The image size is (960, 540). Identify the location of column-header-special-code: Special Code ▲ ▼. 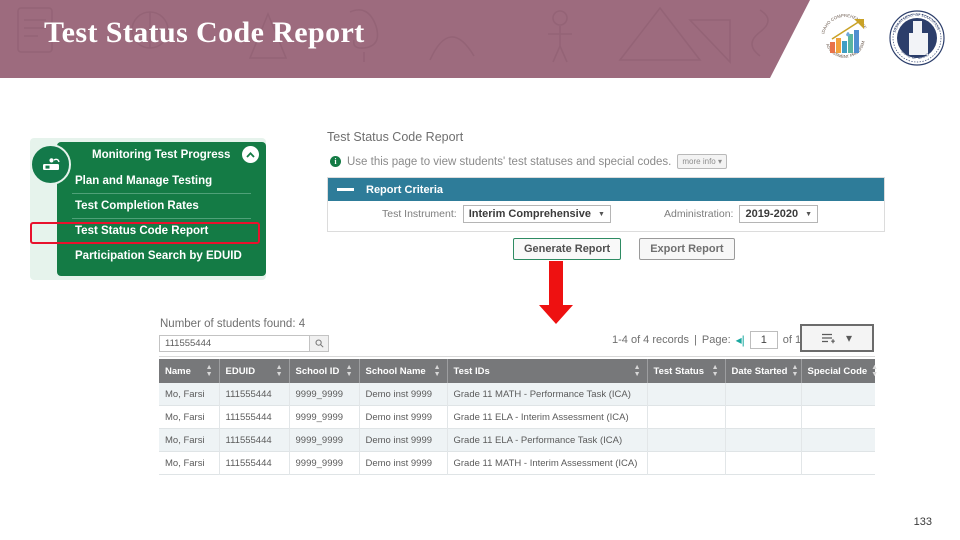
(839, 371).